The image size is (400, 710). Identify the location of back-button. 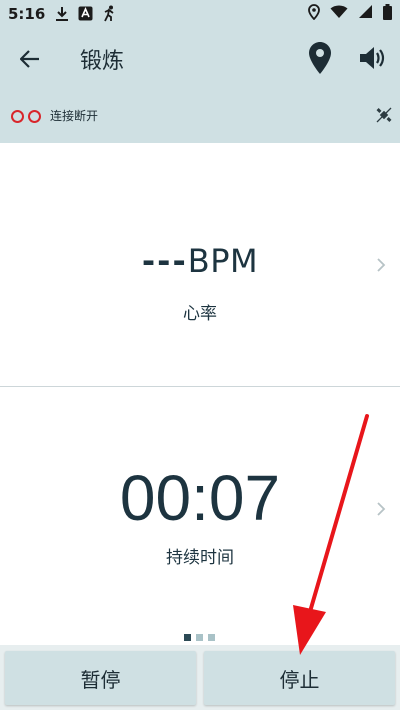
(30, 59).